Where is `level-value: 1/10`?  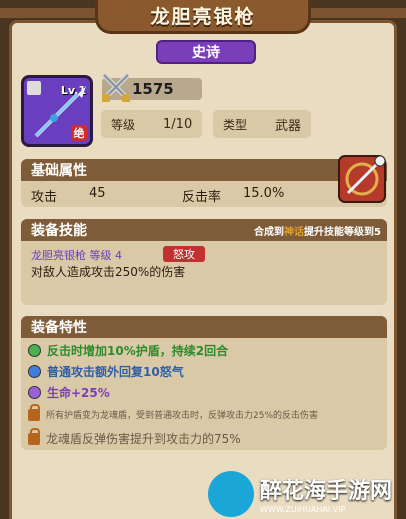 level-value: 1/10 is located at coordinates (178, 124).